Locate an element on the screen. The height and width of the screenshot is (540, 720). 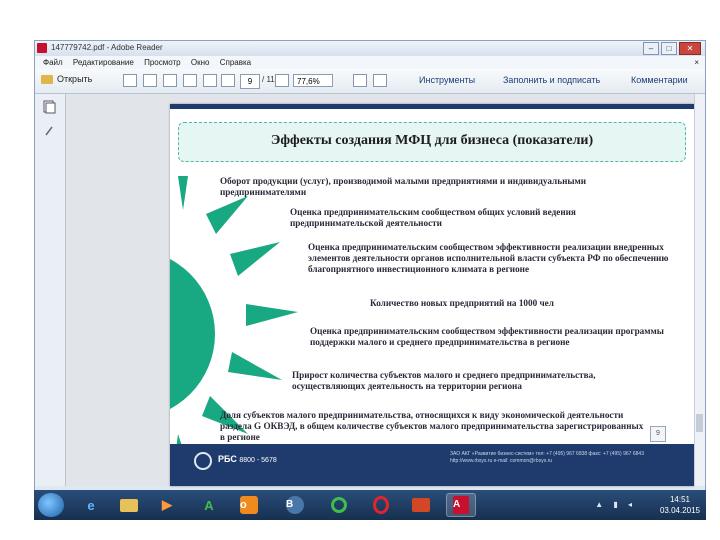
adobe-reader-icon is located at coordinates (42, 48).